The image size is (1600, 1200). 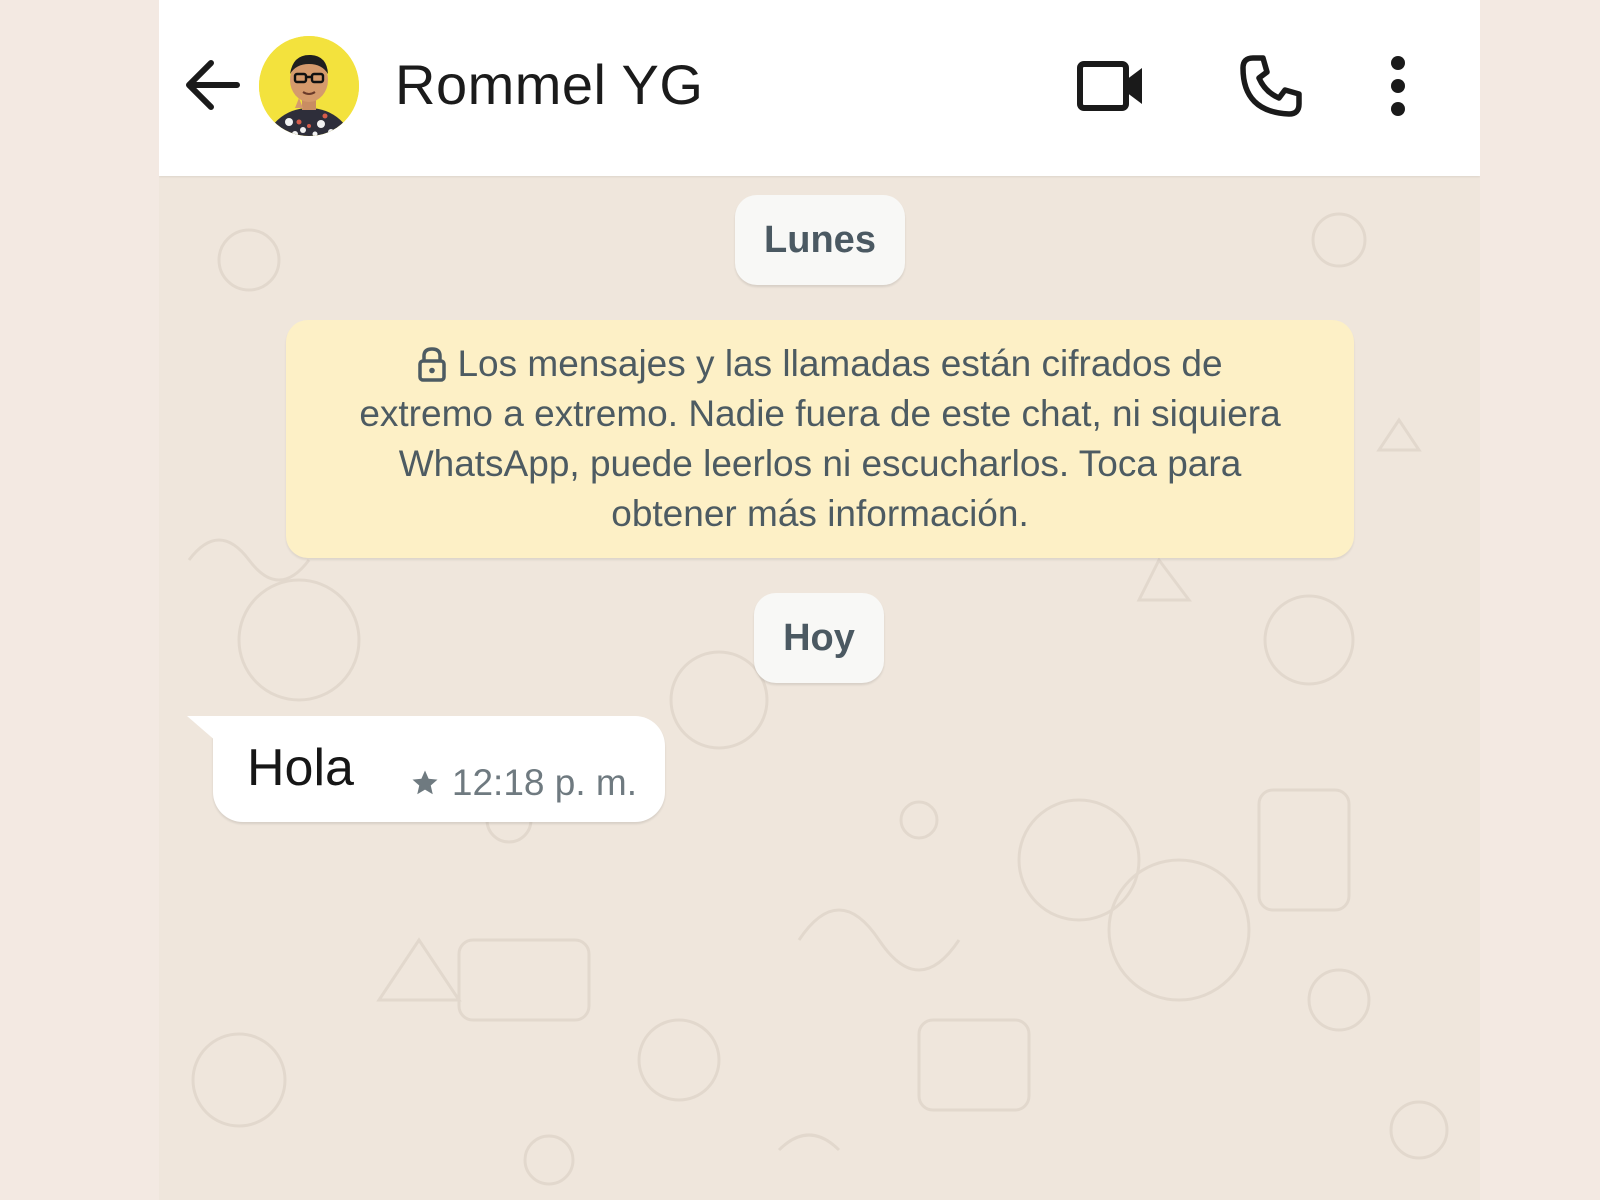 I want to click on video-camera-icon, so click(x=1109, y=86).